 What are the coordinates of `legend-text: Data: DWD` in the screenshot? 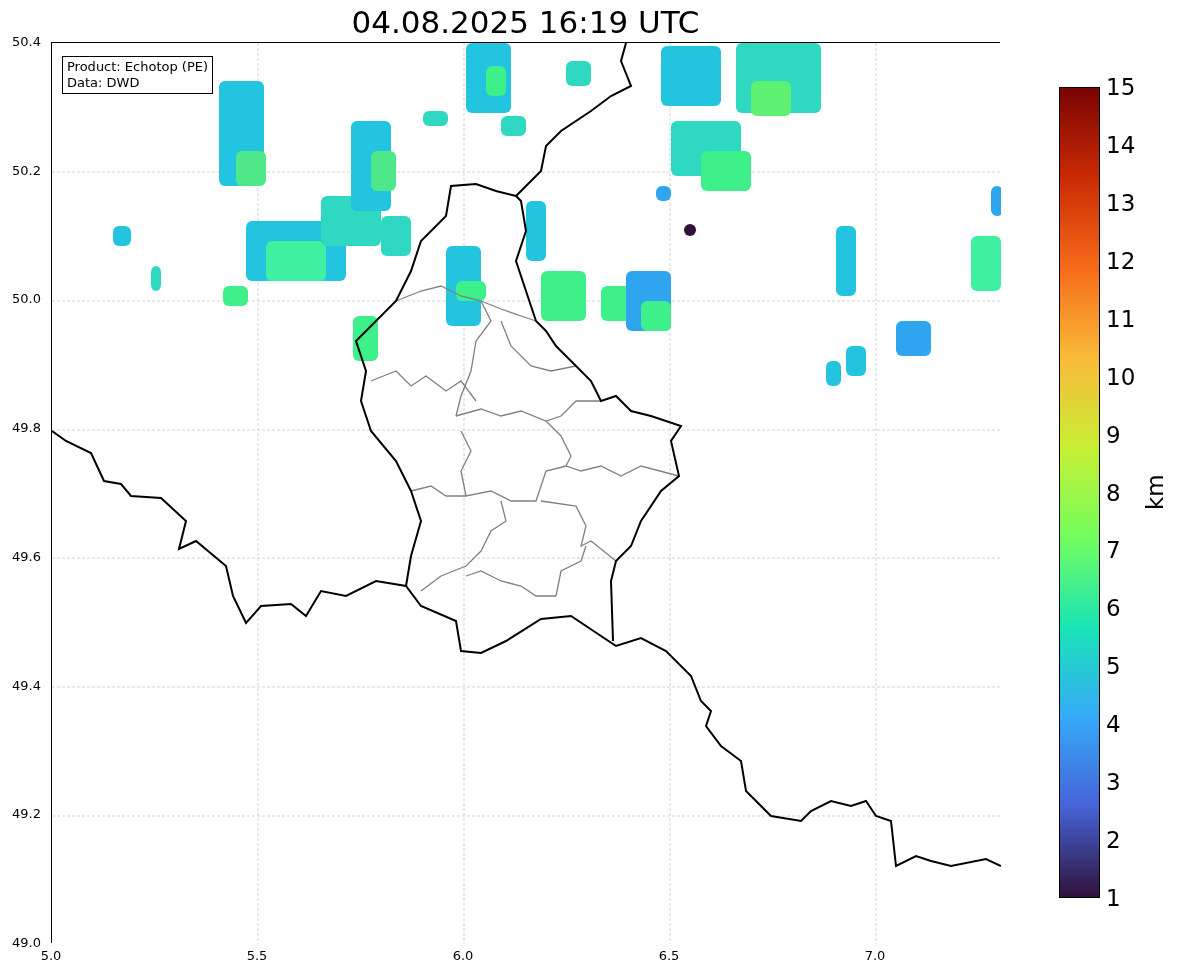 It's located at (104, 83).